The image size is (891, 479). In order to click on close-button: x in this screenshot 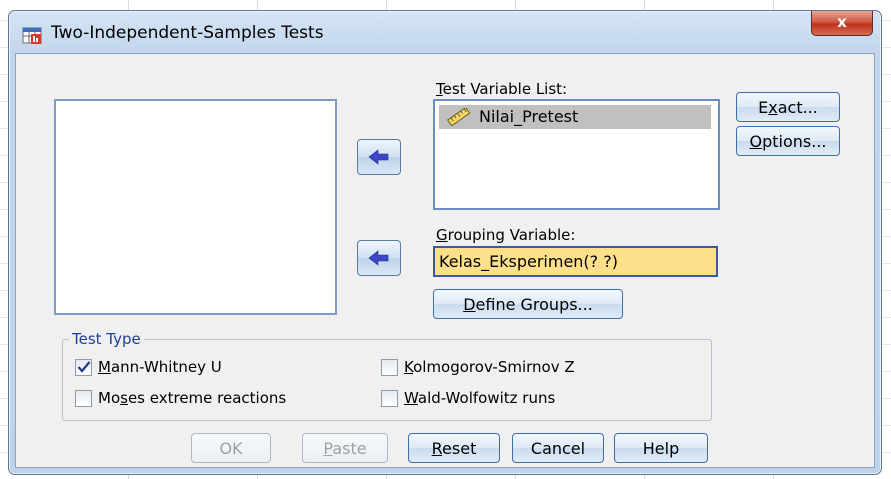, I will do `click(842, 23)`.